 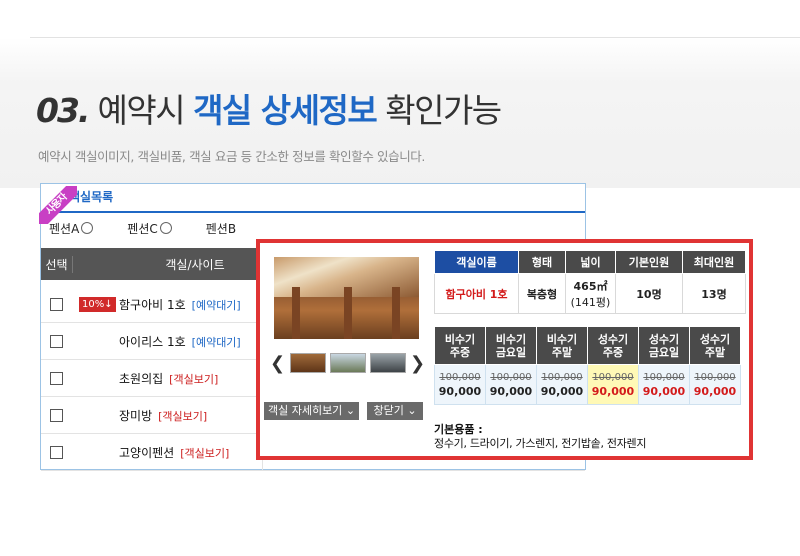 I want to click on room-name-text: 고양이펜션, so click(x=147, y=452).